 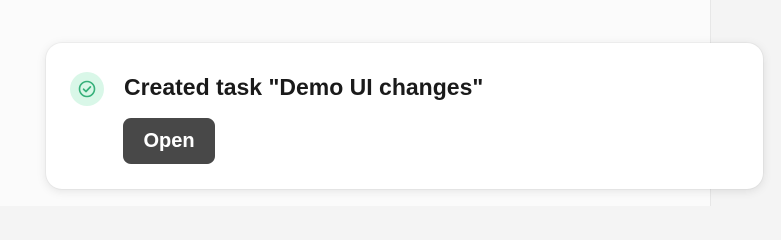 I want to click on toast-message: Created task "Demo UI changes", so click(x=304, y=87).